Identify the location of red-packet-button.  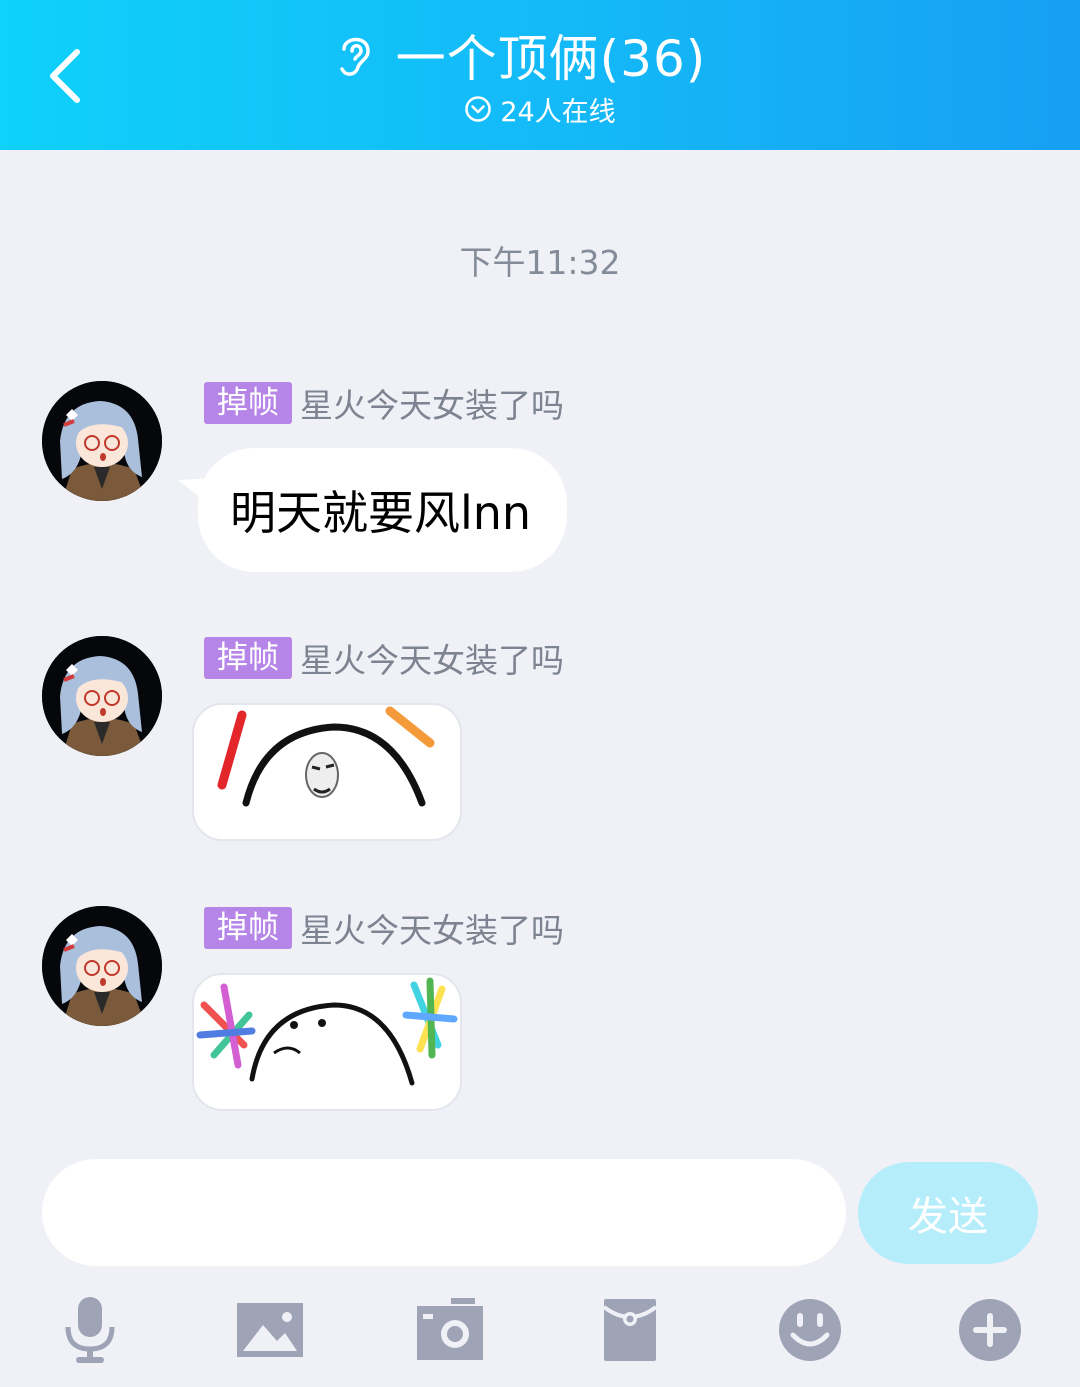
(630, 1330).